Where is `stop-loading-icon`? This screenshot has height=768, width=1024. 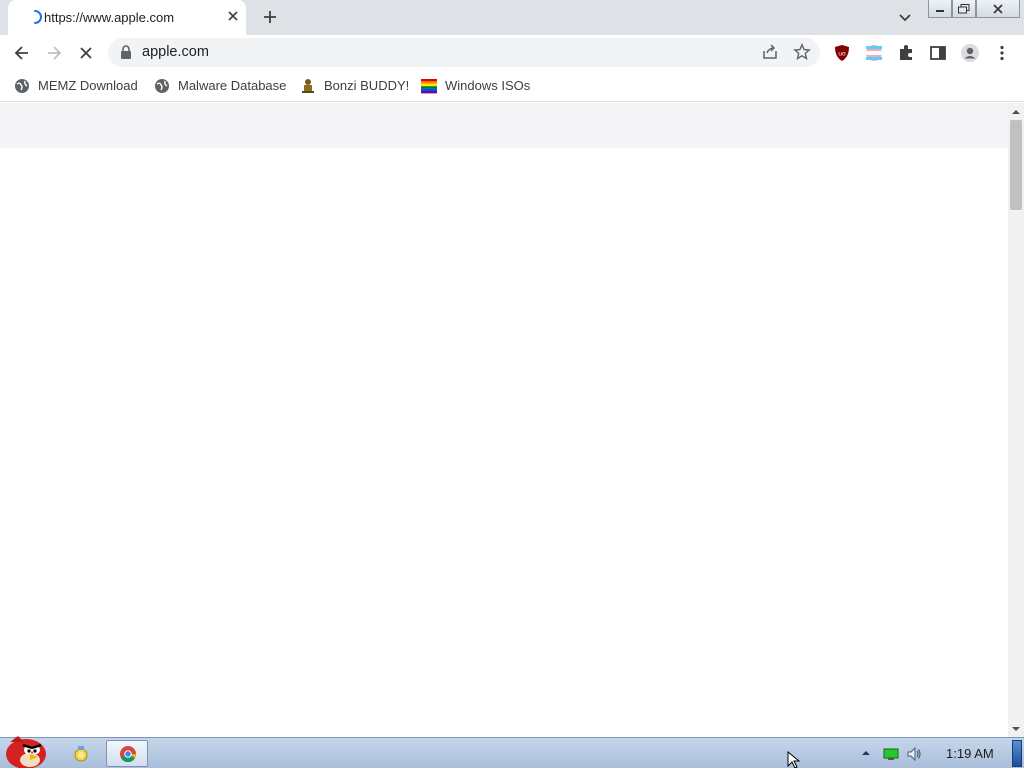 stop-loading-icon is located at coordinates (86, 53).